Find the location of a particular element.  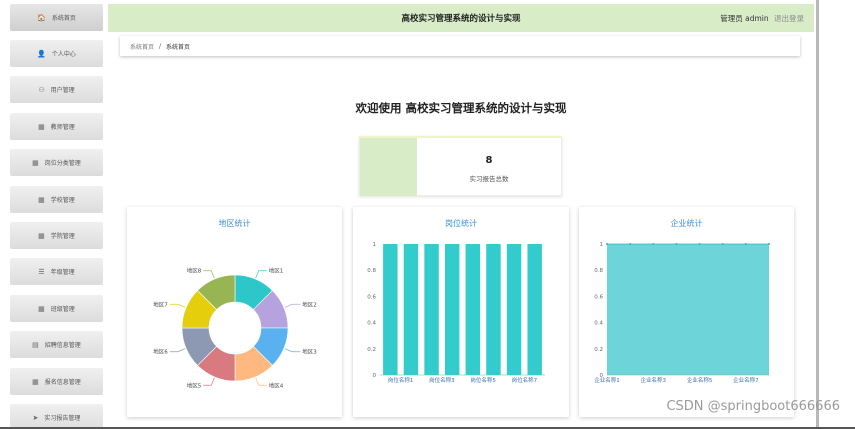

user-area: 管理员 admin 退出登录 is located at coordinates (762, 18).